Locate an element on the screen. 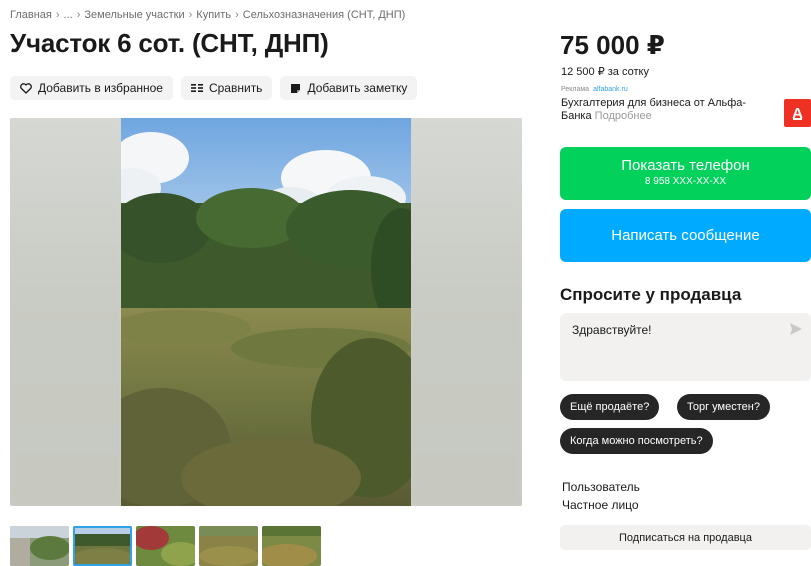 The image size is (811, 566). ask-seller-input: Здравствуйте! is located at coordinates (685, 347).